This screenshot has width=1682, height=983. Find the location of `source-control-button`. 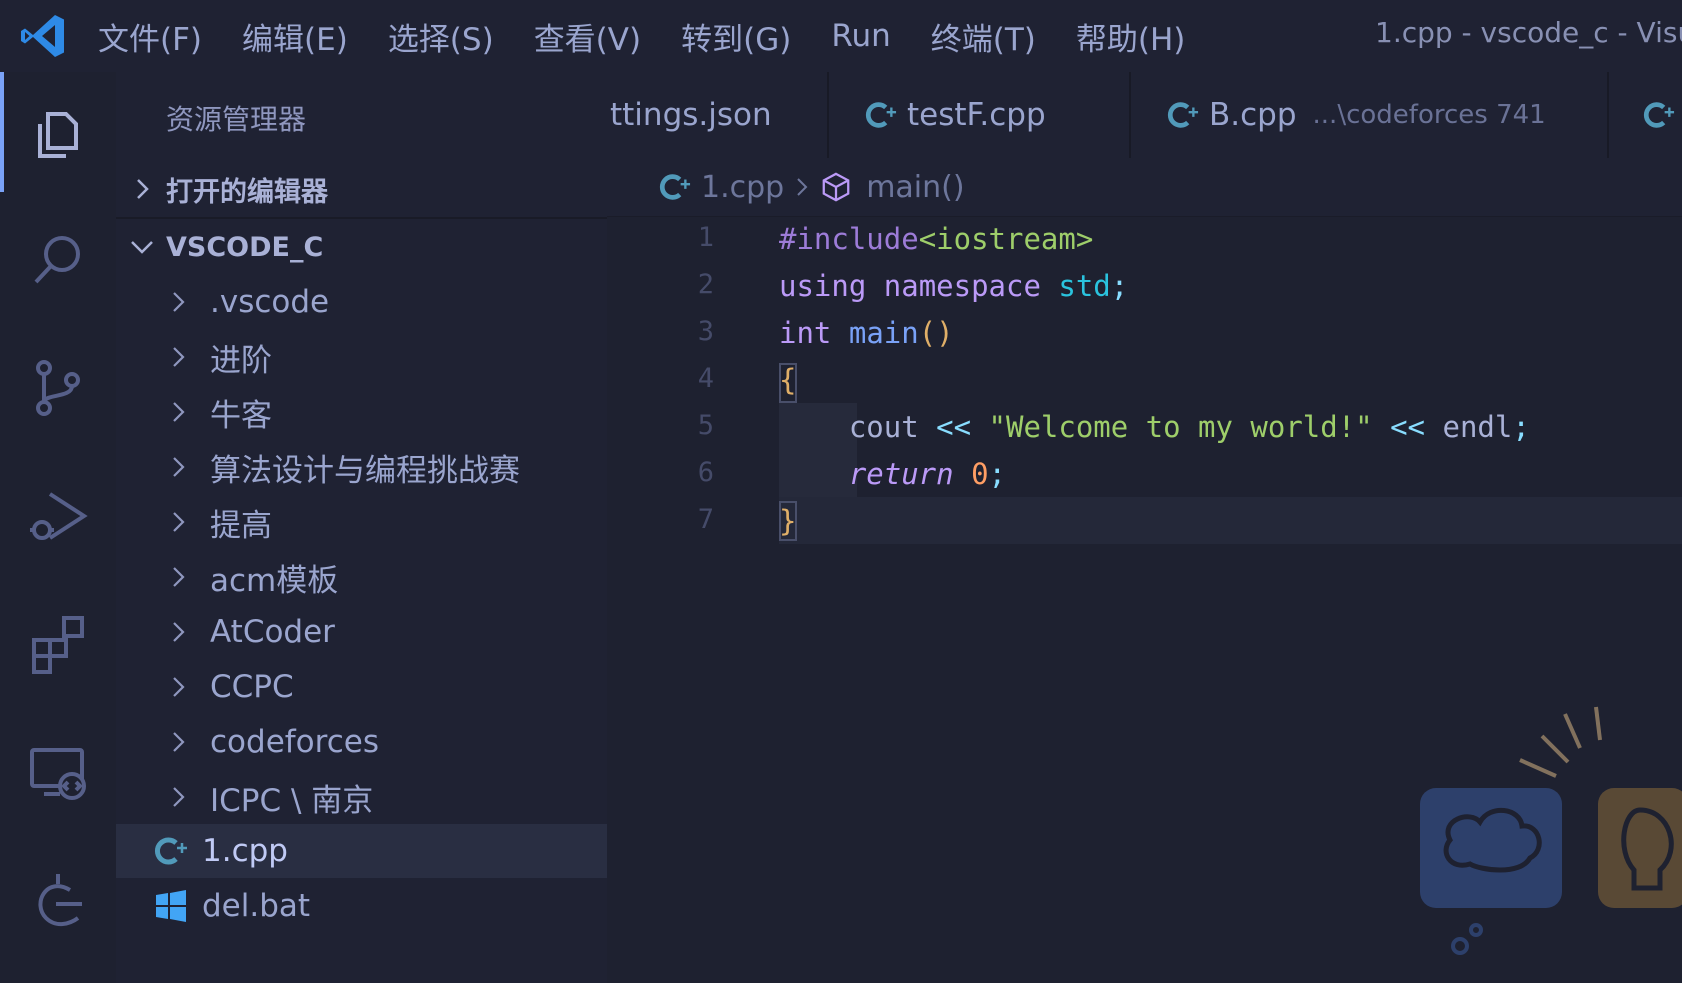

source-control-button is located at coordinates (58, 388).